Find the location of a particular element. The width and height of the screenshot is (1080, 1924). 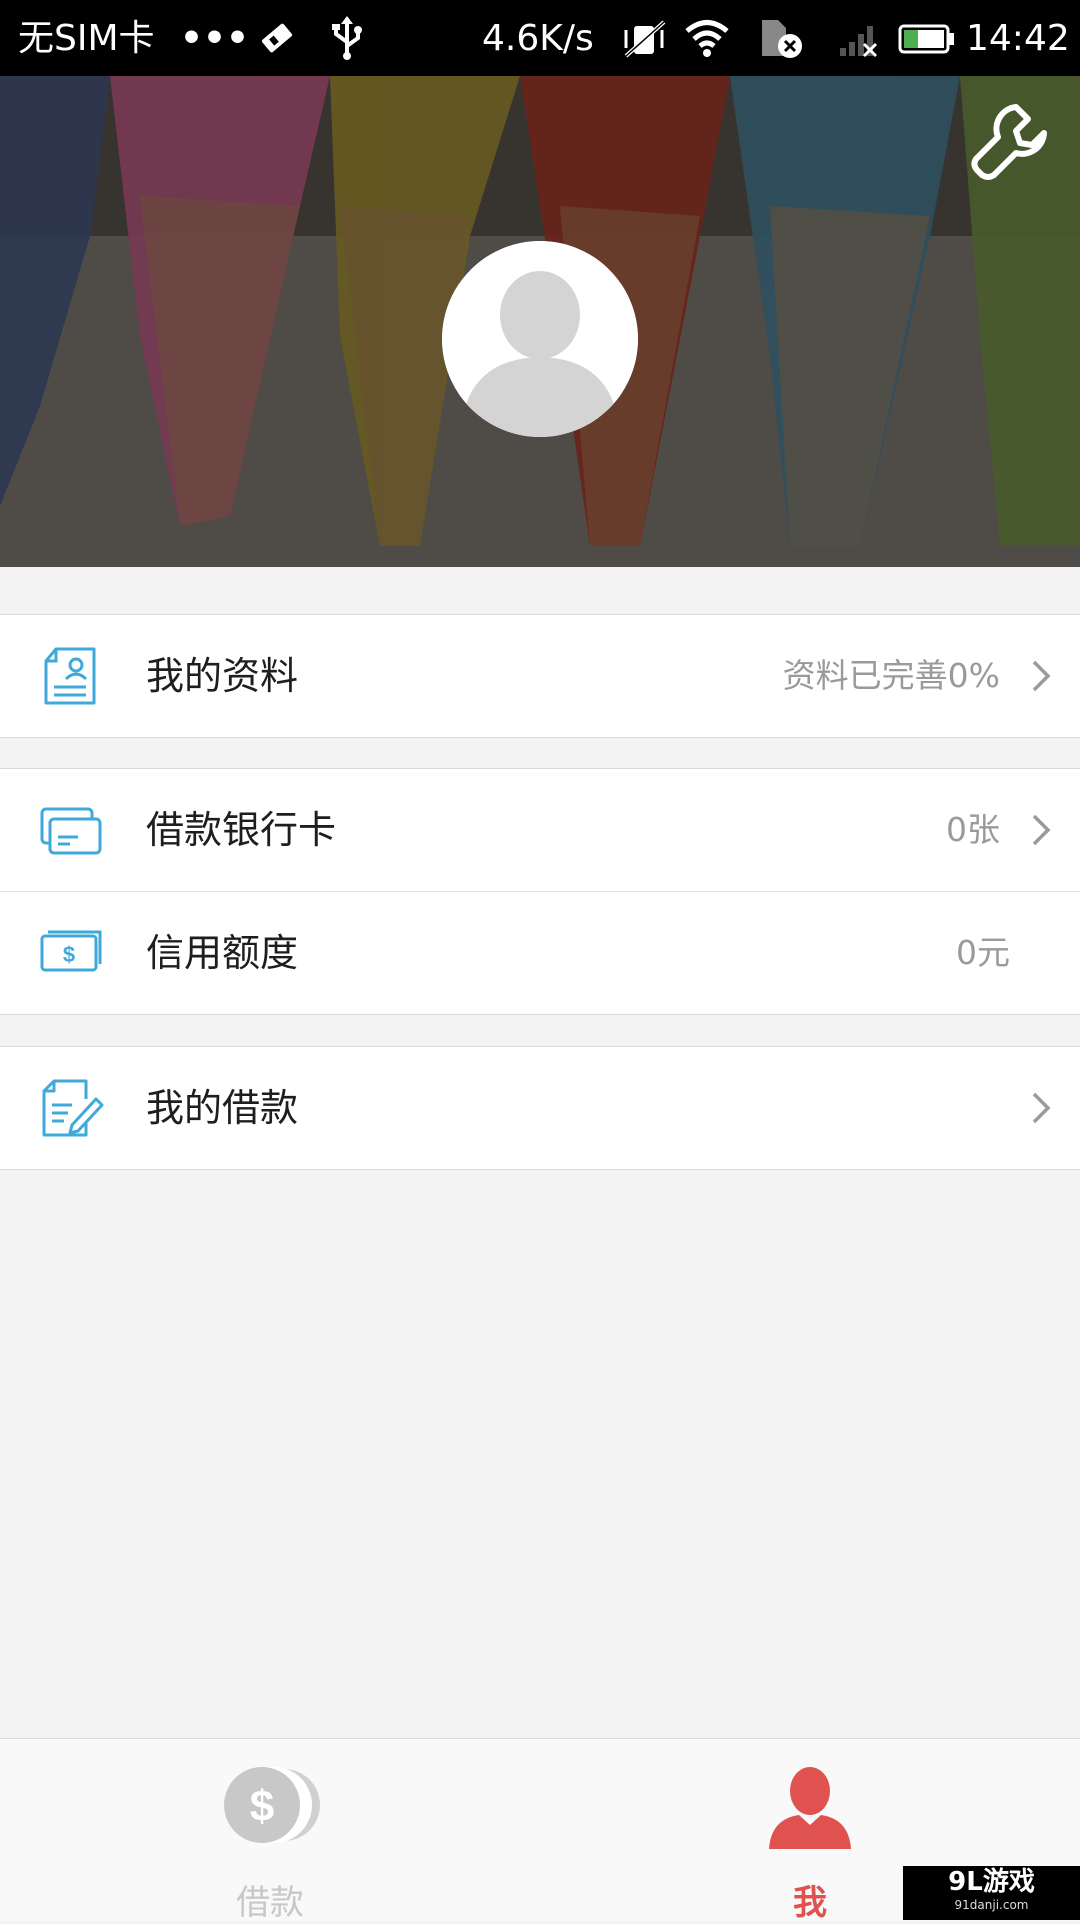

signal-icon is located at coordinates (859, 40).